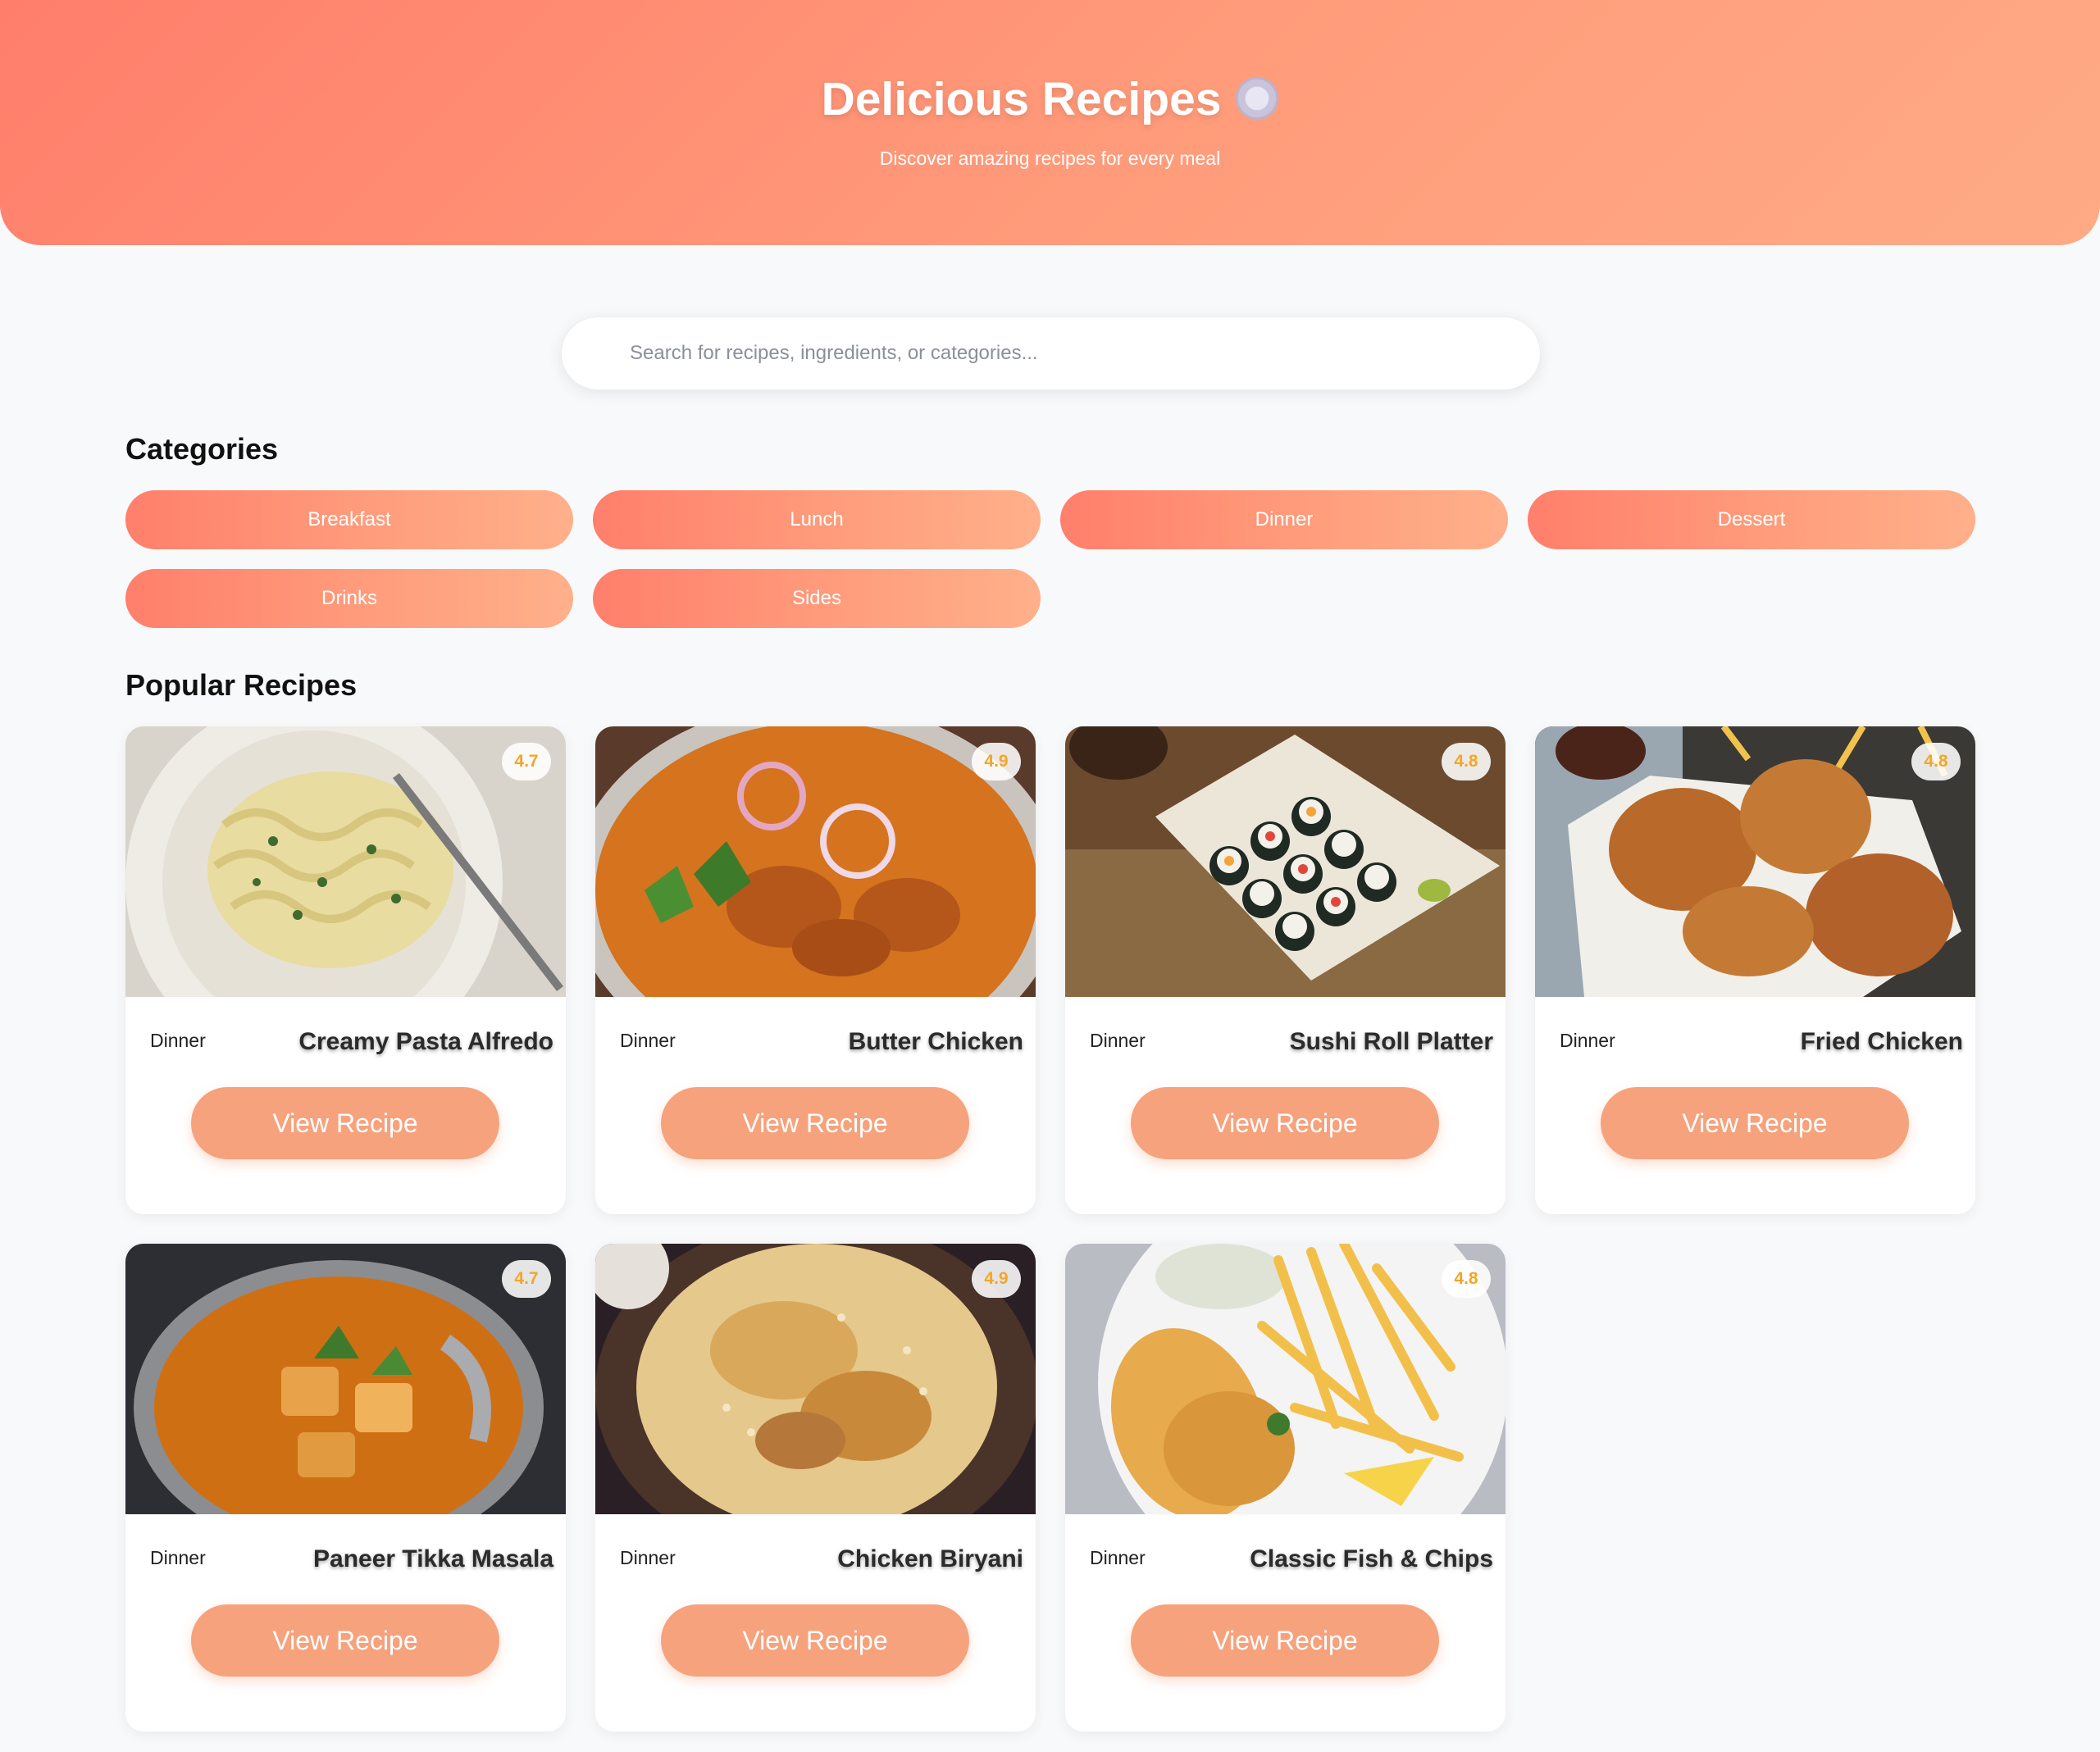 The image size is (2100, 1752). What do you see at coordinates (1751, 519) in the screenshot?
I see `category-dessert: Dessert` at bounding box center [1751, 519].